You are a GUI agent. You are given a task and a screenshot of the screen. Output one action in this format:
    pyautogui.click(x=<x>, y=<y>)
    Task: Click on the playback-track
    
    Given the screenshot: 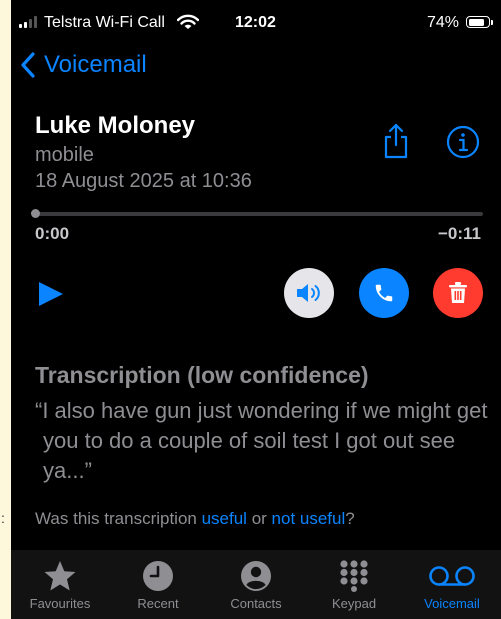 What is the action you would take?
    pyautogui.click(x=259, y=214)
    